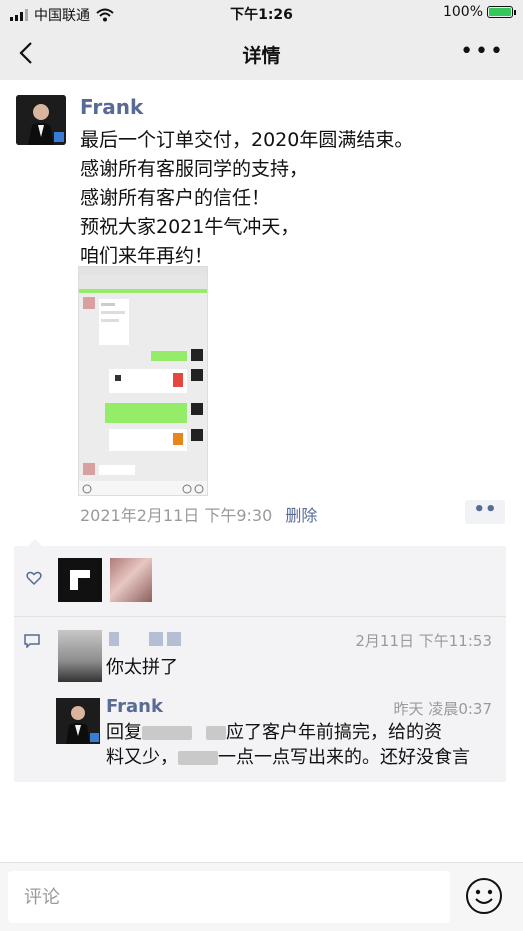  What do you see at coordinates (142, 666) in the screenshot?
I see `comment-text: 你太拼了` at bounding box center [142, 666].